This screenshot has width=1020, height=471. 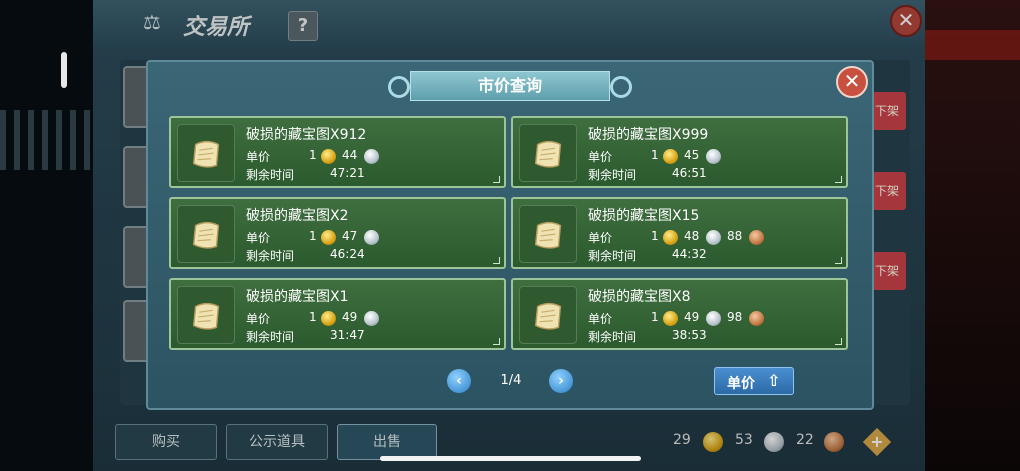 I want to click on sort-by-unit-price-button: 单价 ⇧, so click(x=754, y=381).